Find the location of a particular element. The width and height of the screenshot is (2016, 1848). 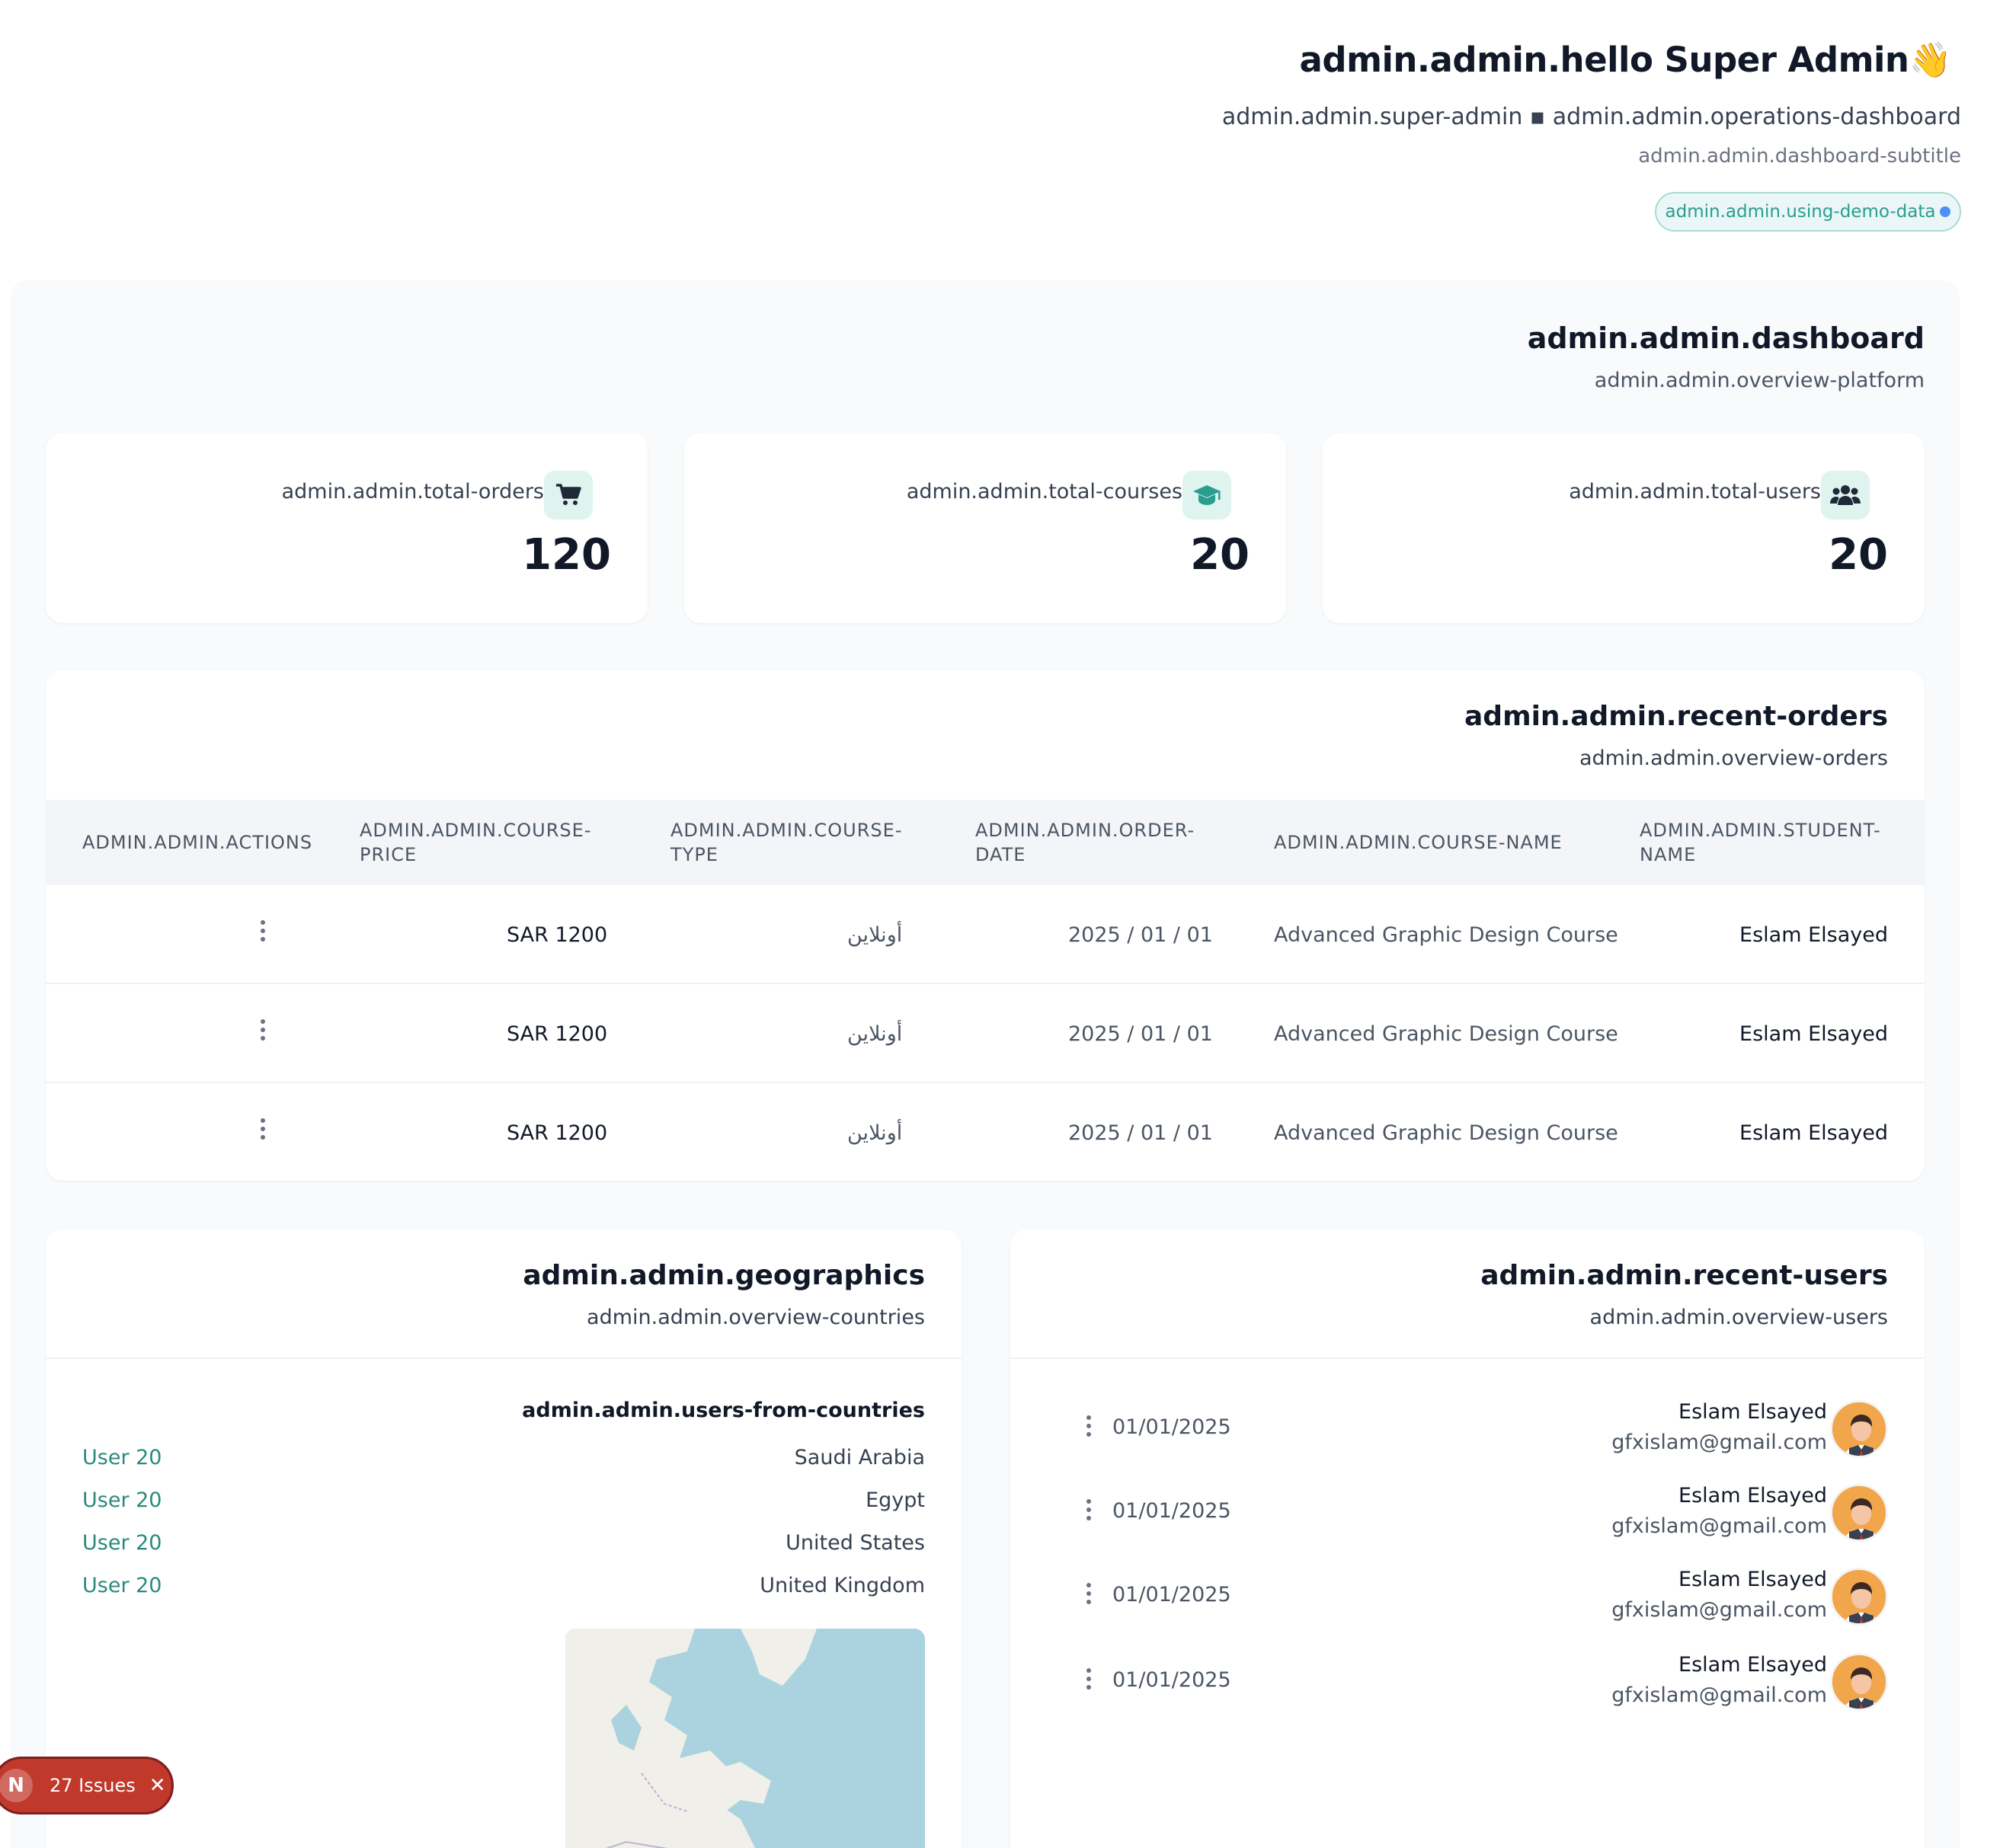

list-item: User 20 United States is located at coordinates (503, 1546).